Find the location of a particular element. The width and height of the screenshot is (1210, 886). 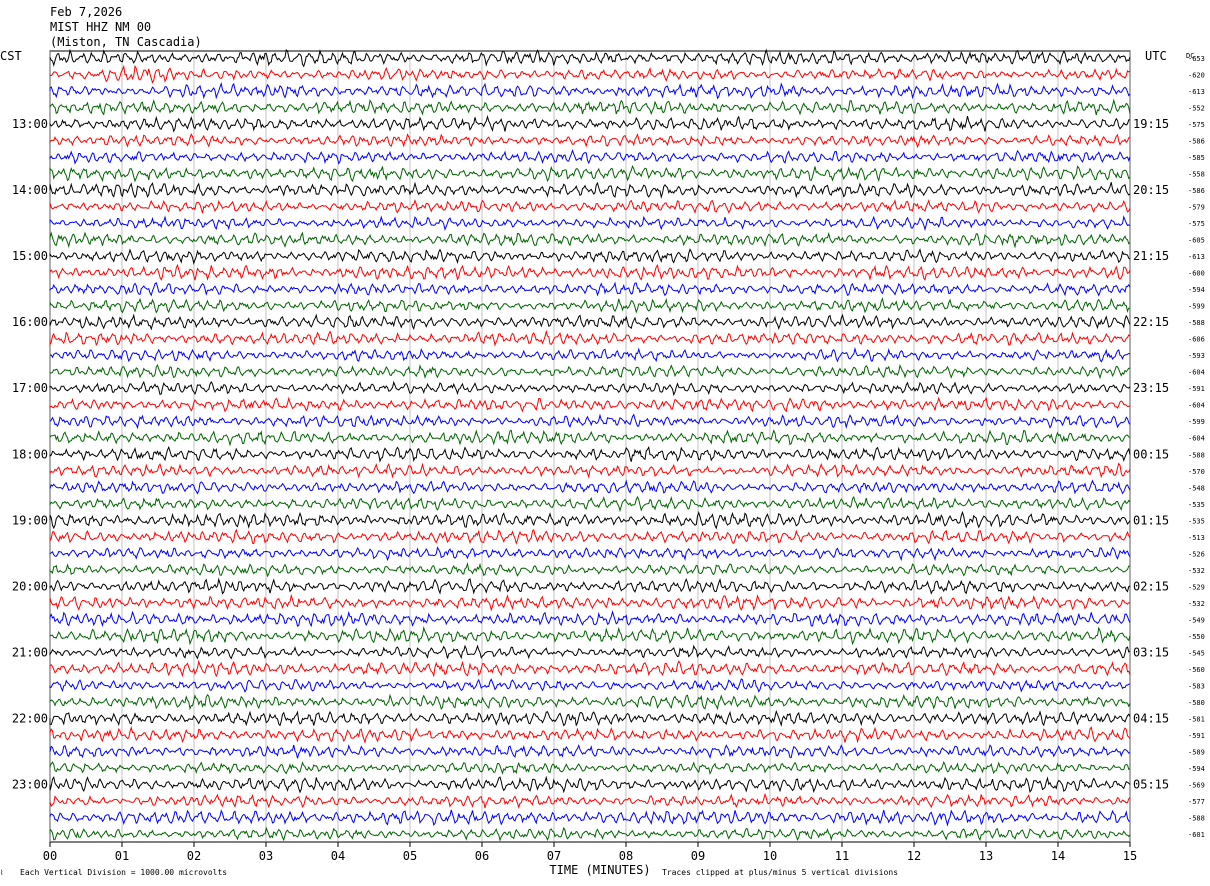

utc-hour-label: 22:15 is located at coordinates (1151, 322).